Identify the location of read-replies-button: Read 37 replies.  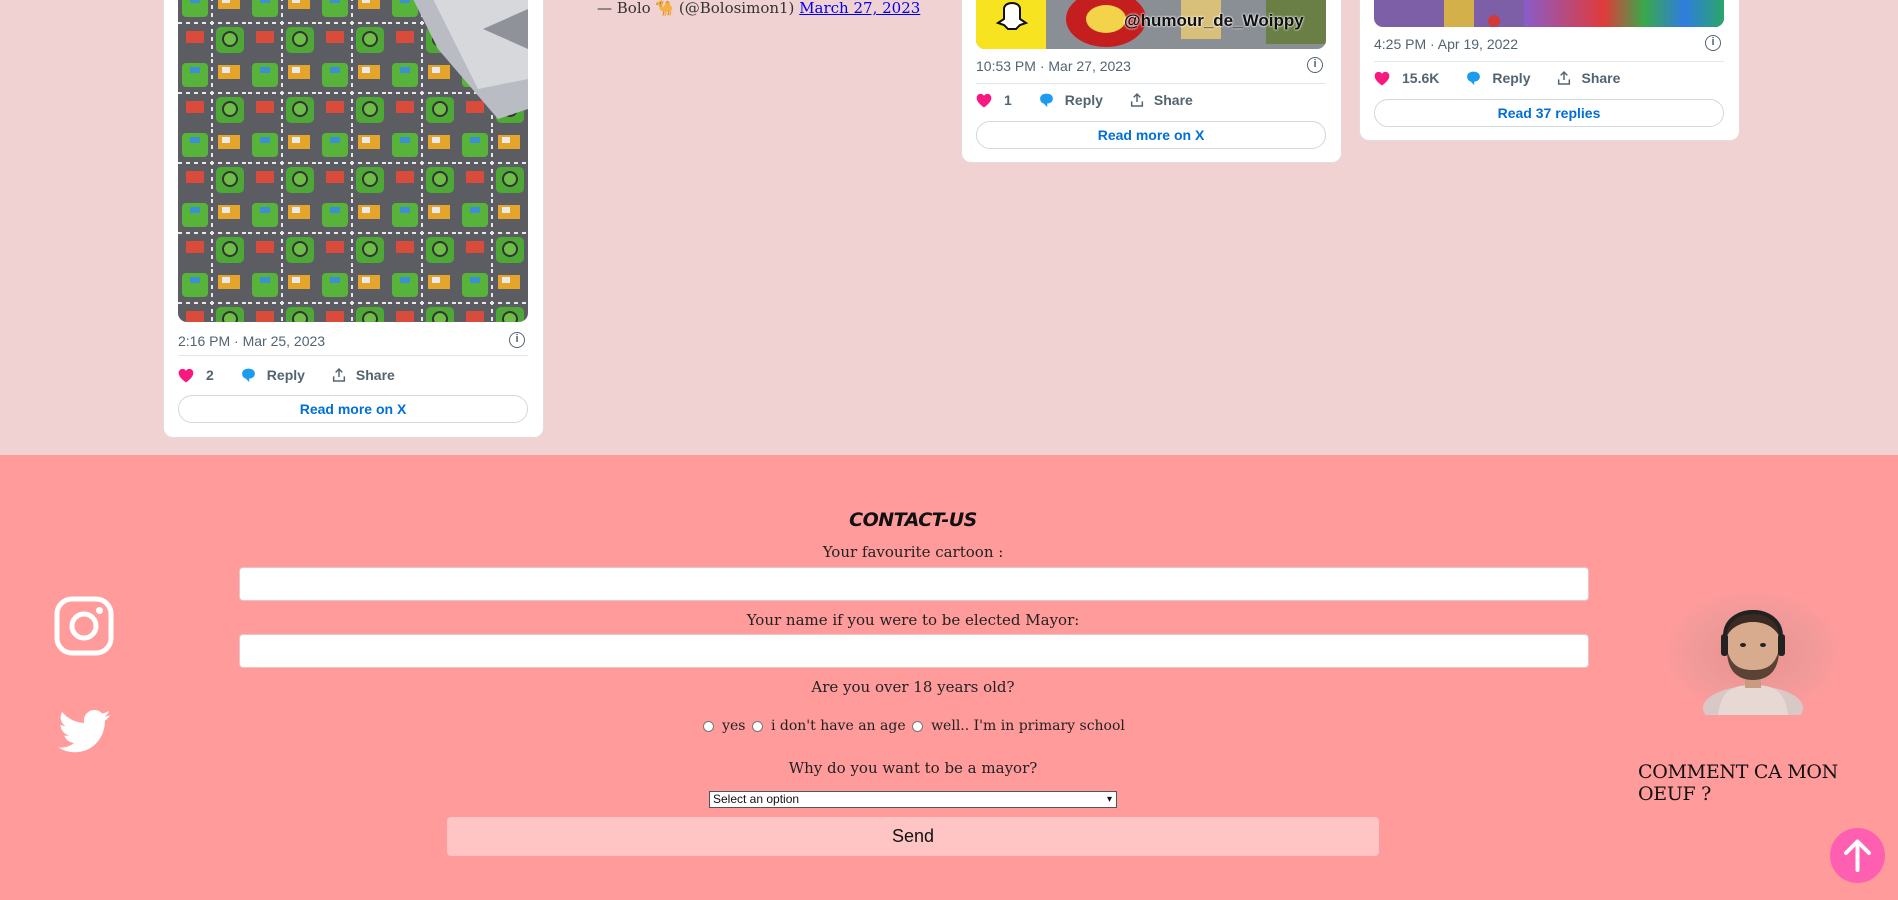
(1549, 113).